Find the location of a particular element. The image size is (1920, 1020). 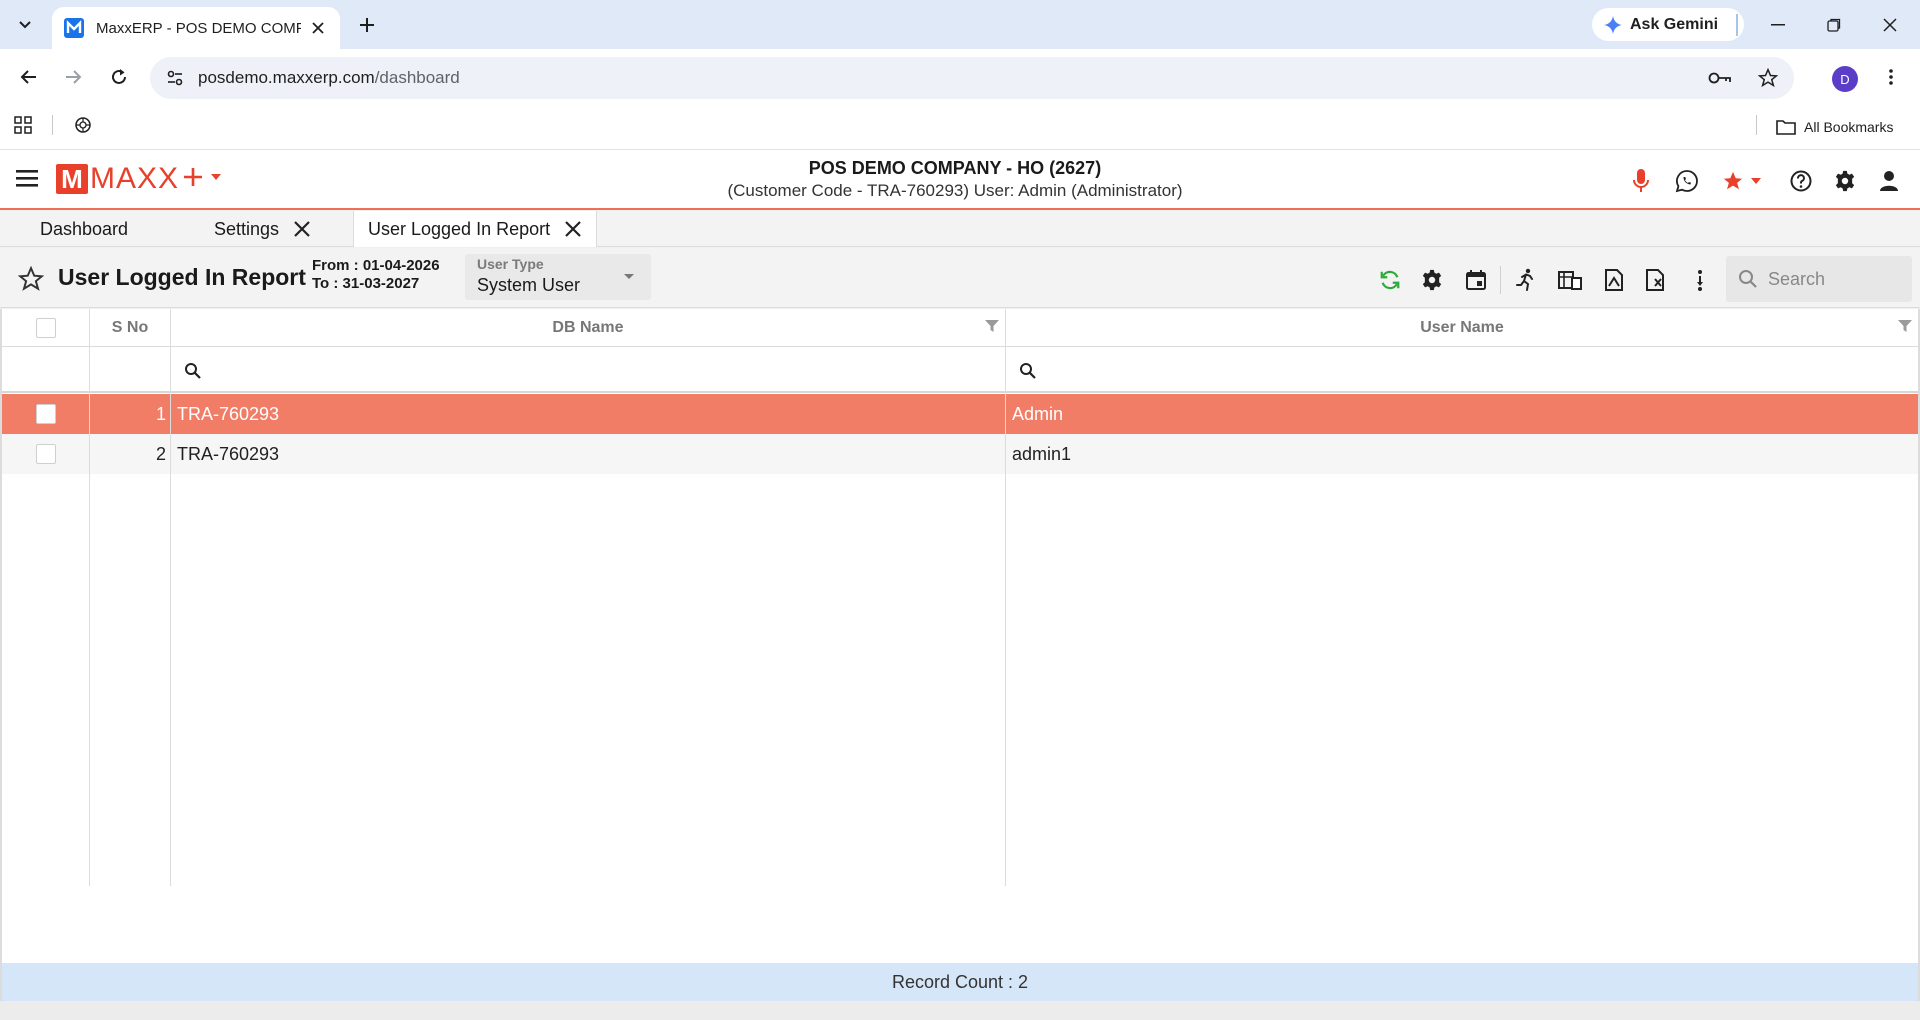

all-bookmarks-button: All Bookmarks is located at coordinates (1834, 127).